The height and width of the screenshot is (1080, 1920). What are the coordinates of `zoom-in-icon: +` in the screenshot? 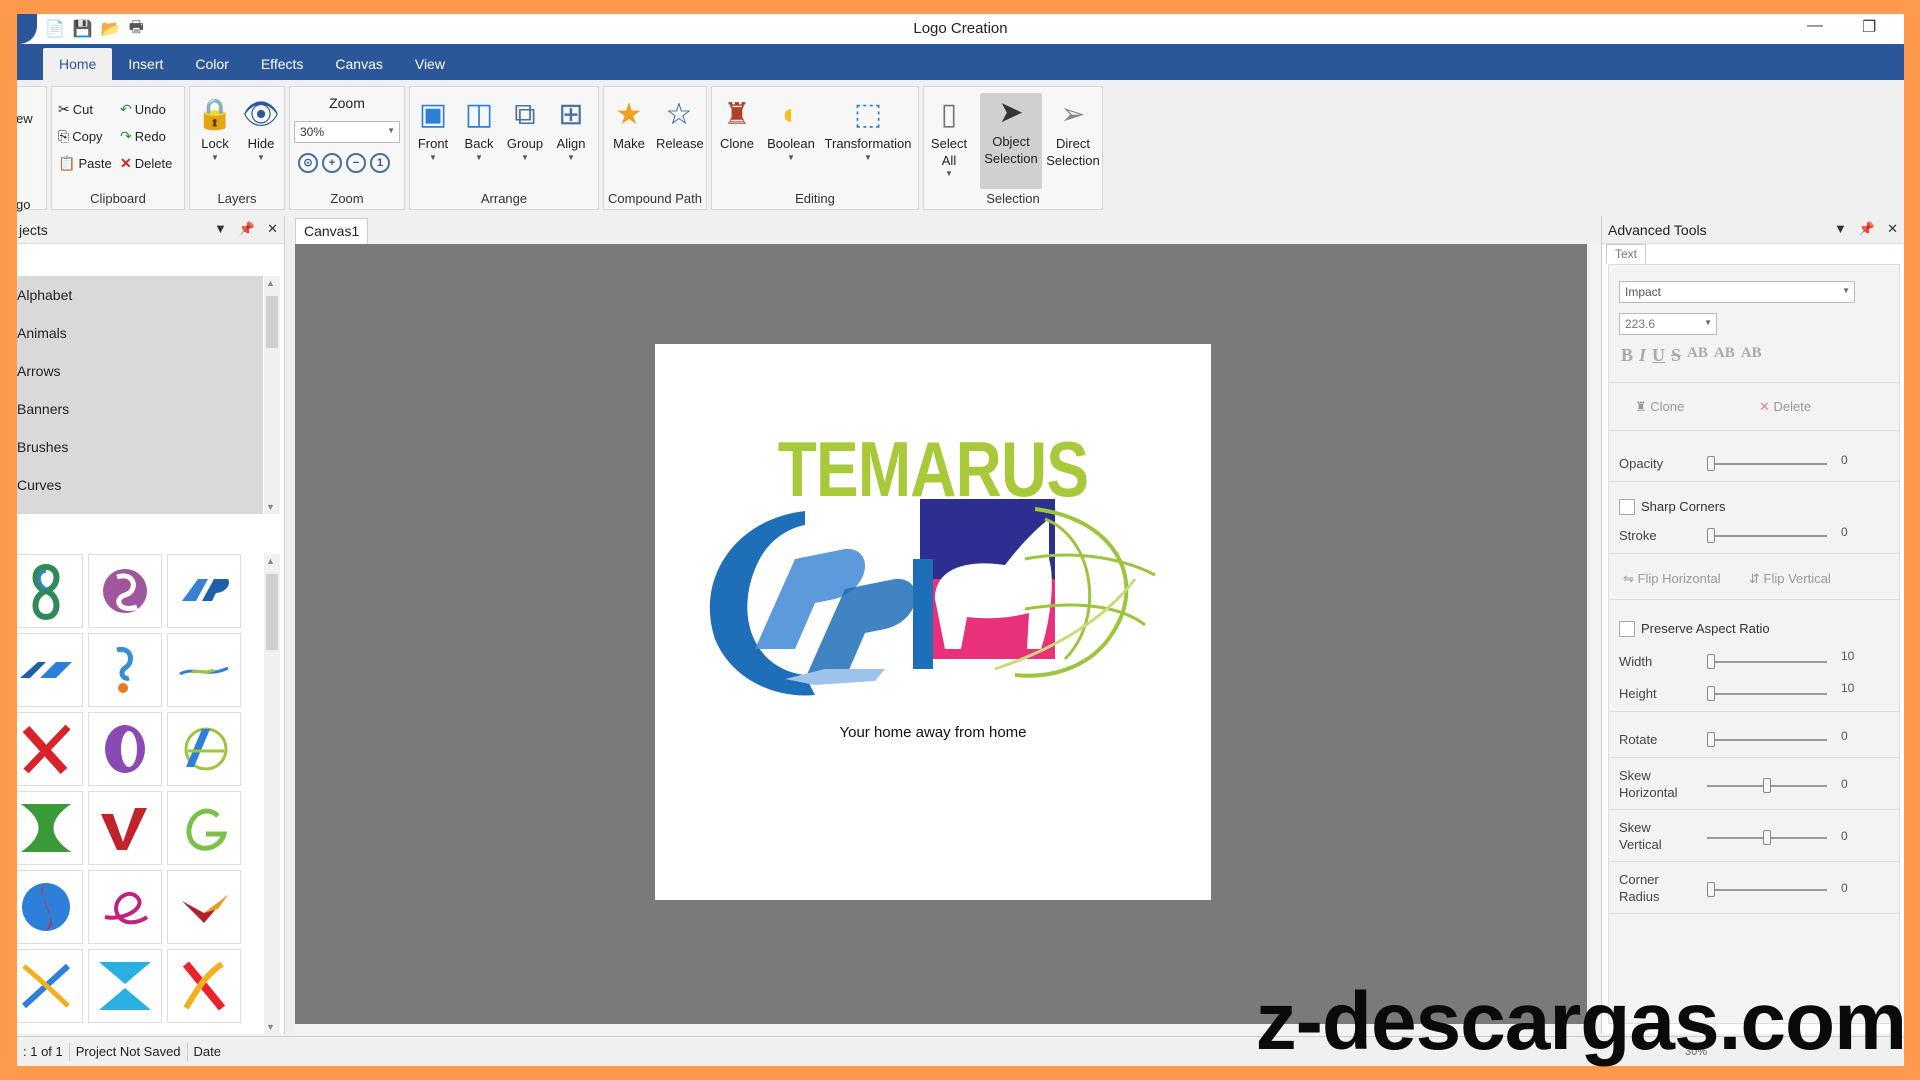 It's located at (332, 163).